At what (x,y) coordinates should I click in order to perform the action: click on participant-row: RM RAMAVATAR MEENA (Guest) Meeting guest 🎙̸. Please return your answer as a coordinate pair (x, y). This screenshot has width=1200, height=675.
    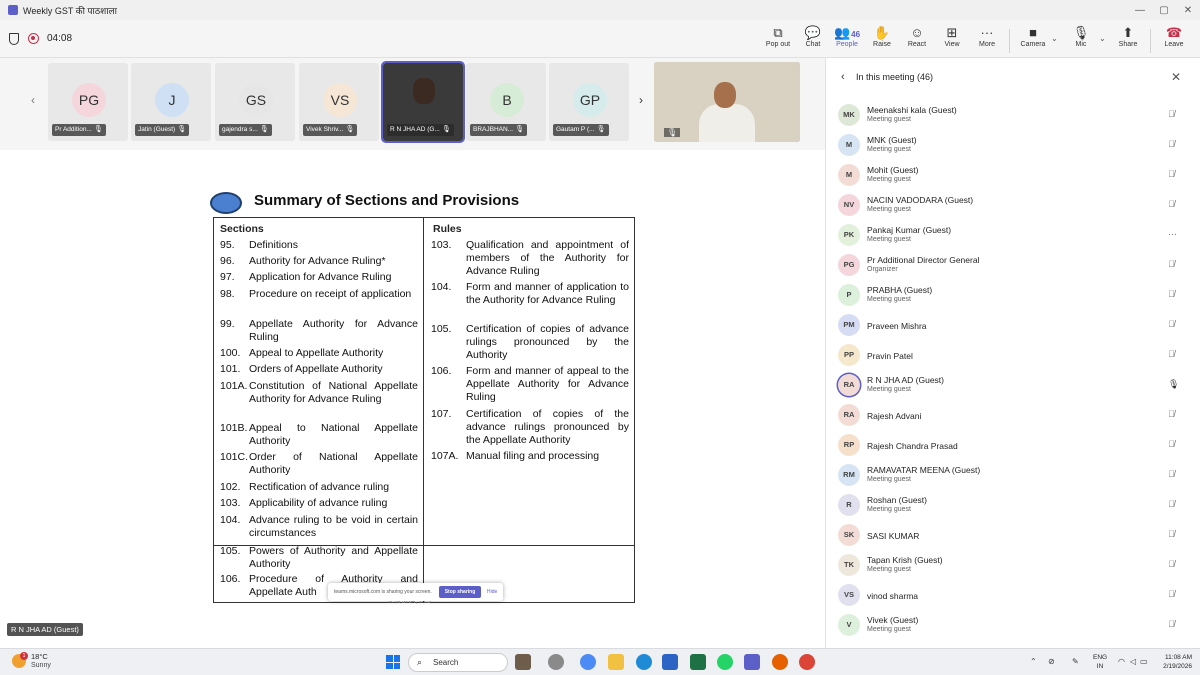
    Looking at the image, I should click on (1013, 475).